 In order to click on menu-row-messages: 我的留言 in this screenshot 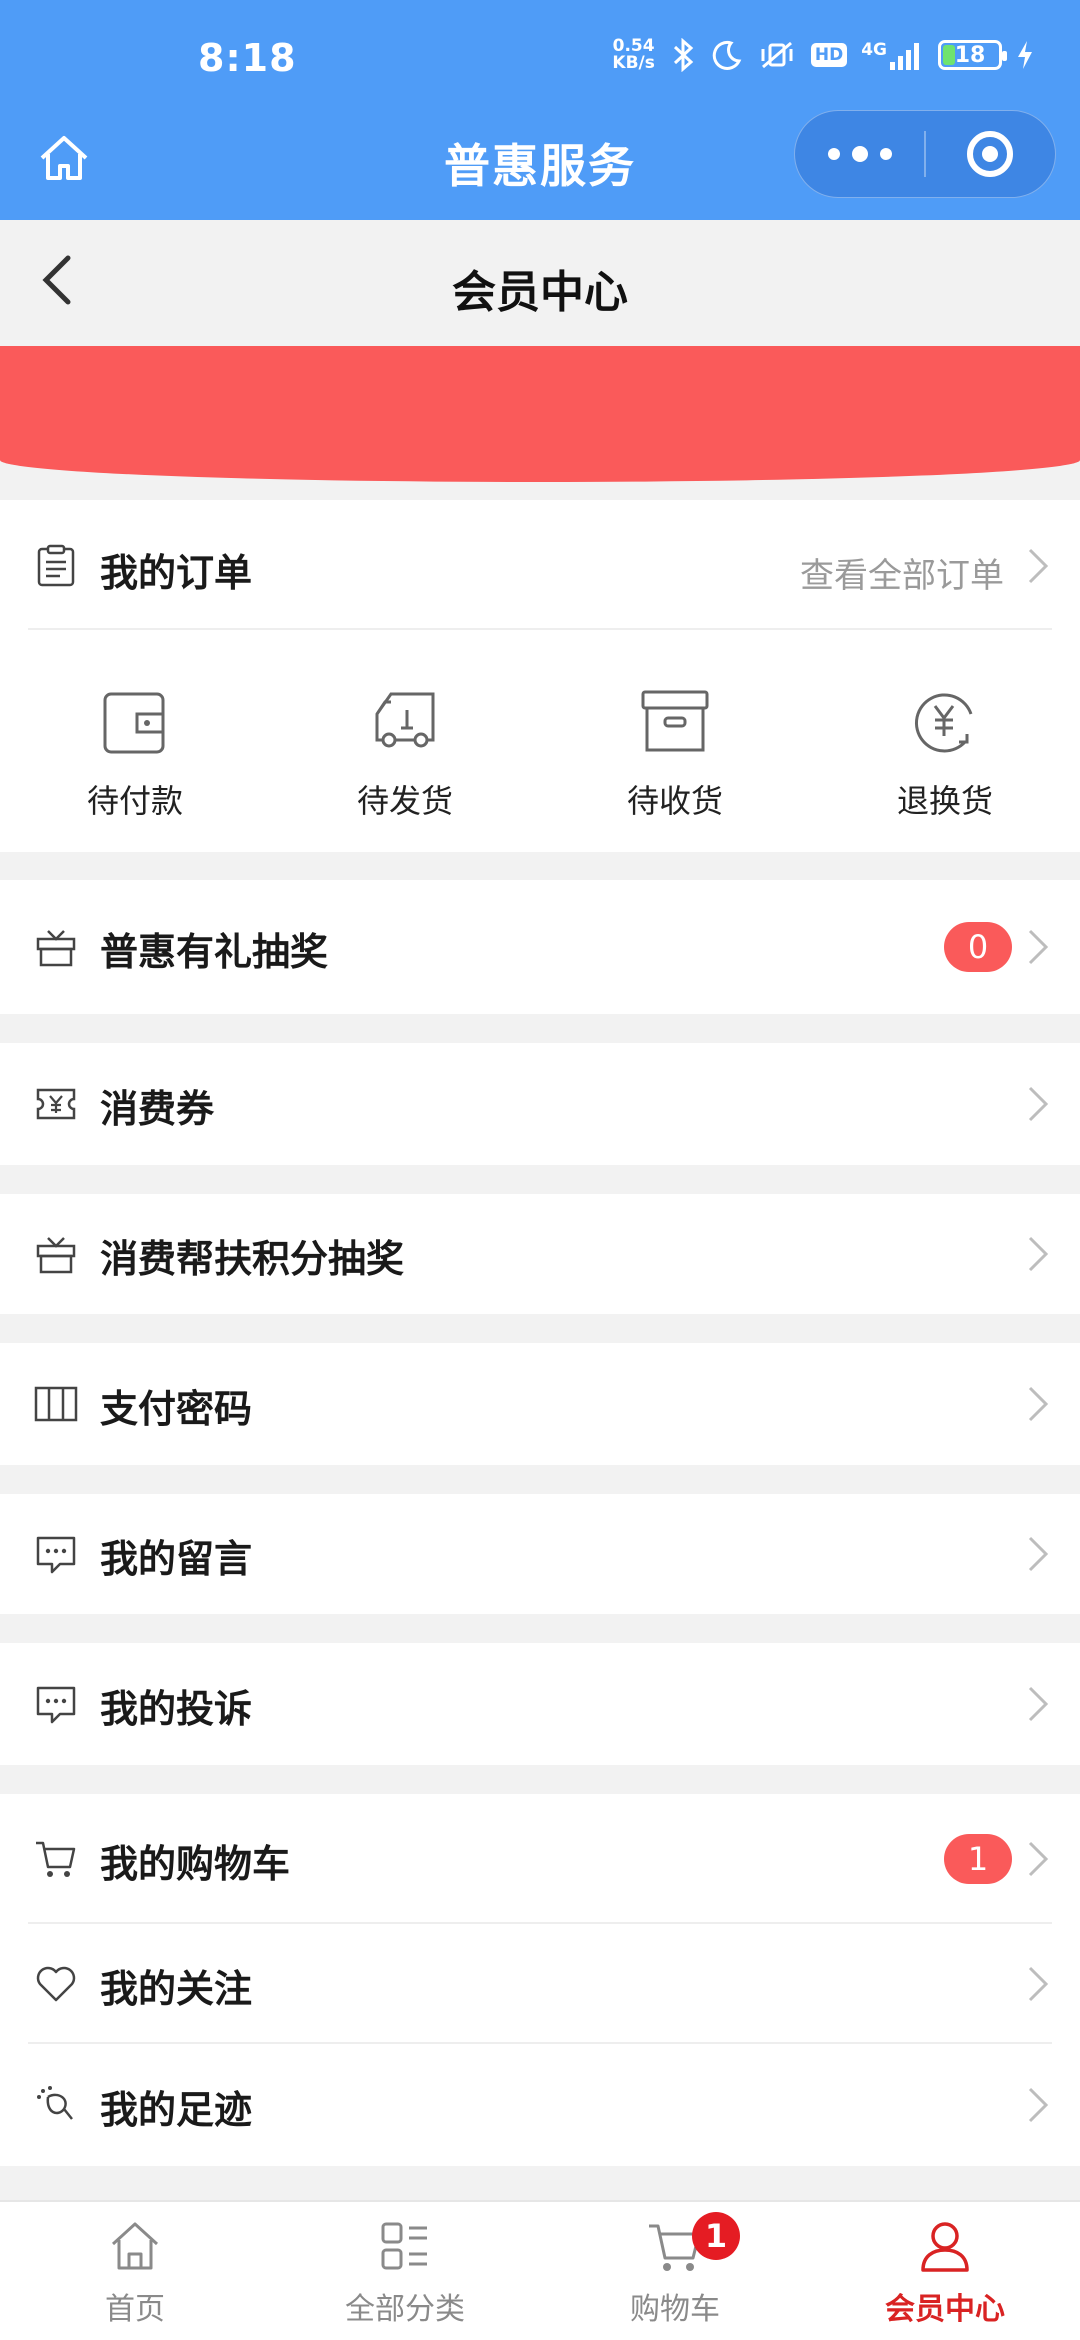, I will do `click(540, 1554)`.